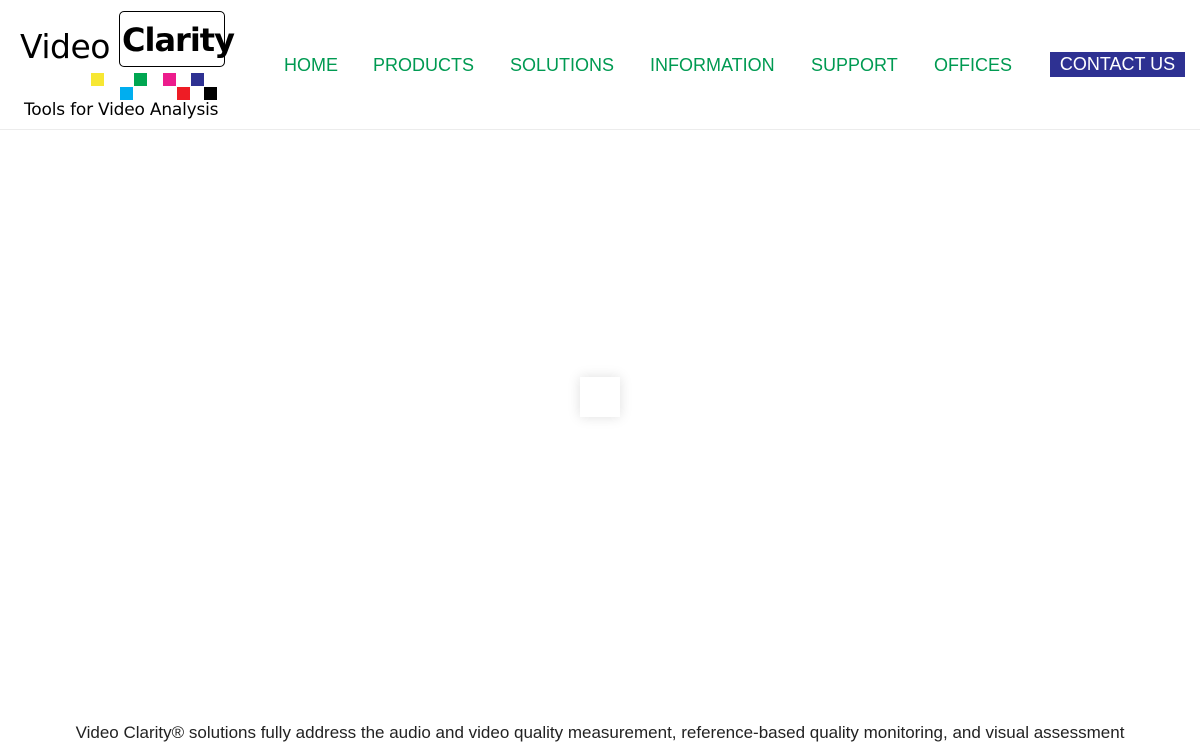  Describe the element at coordinates (65, 46) in the screenshot. I see `logo-word-video: Video` at that location.